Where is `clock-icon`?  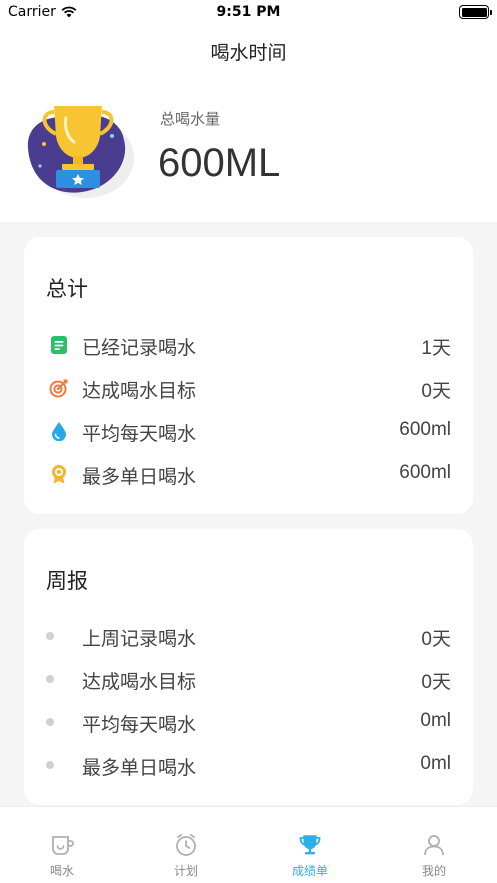
clock-icon is located at coordinates (186, 845).